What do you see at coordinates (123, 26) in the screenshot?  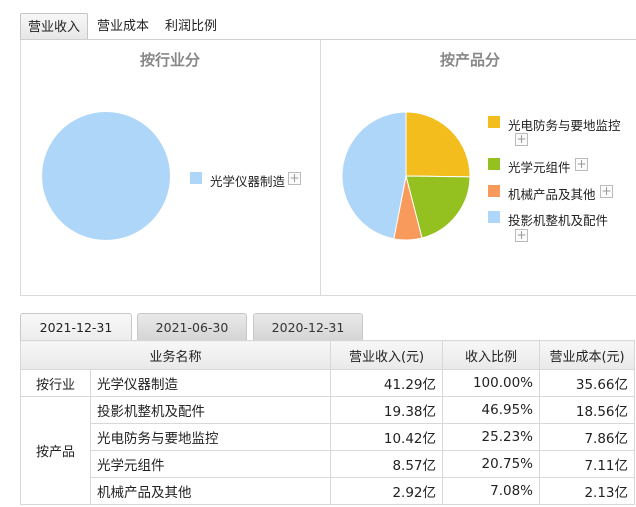 I see `tab-cost: 营业成本` at bounding box center [123, 26].